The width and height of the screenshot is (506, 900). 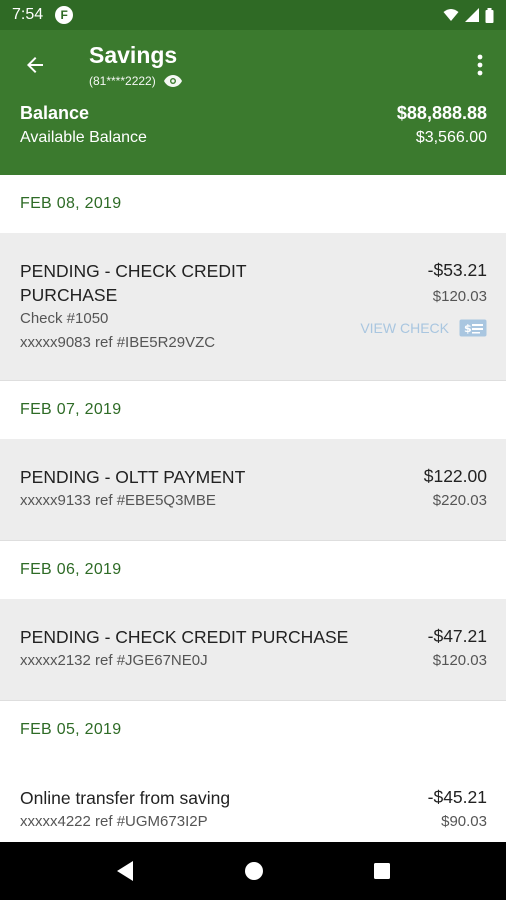 I want to click on wifi-icon, so click(x=451, y=15).